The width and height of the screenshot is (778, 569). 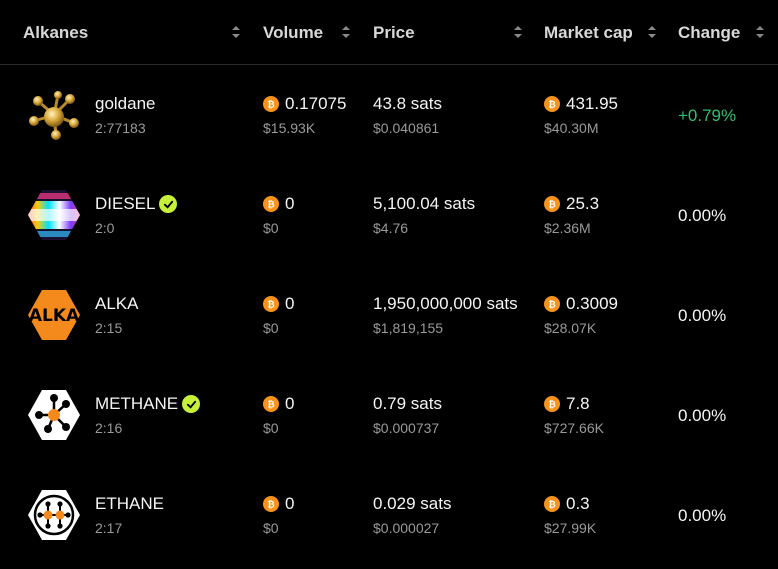 What do you see at coordinates (574, 428) in the screenshot?
I see `market-cap-usd: $727.66K` at bounding box center [574, 428].